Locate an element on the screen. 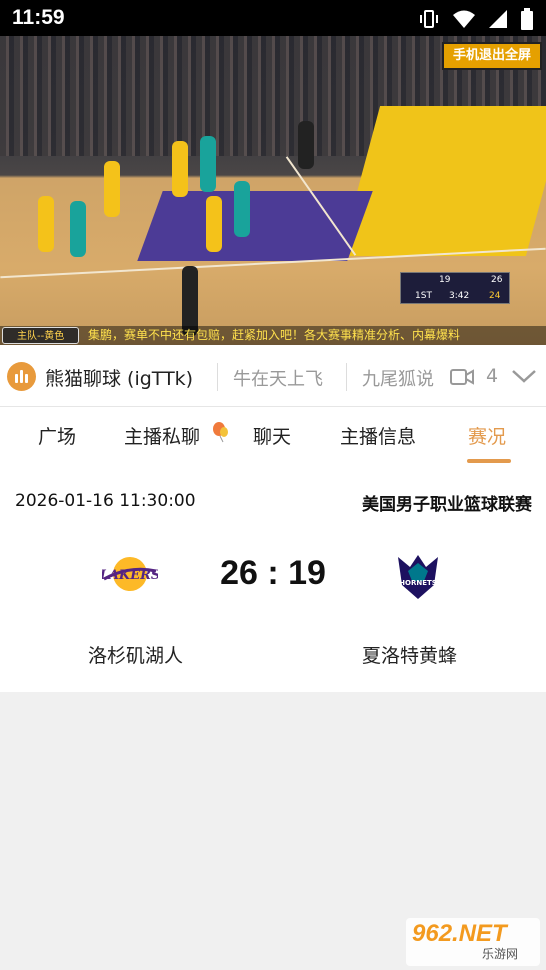 This screenshot has width=546, height=970. hornets-logo-text: HORNETS is located at coordinates (418, 583).